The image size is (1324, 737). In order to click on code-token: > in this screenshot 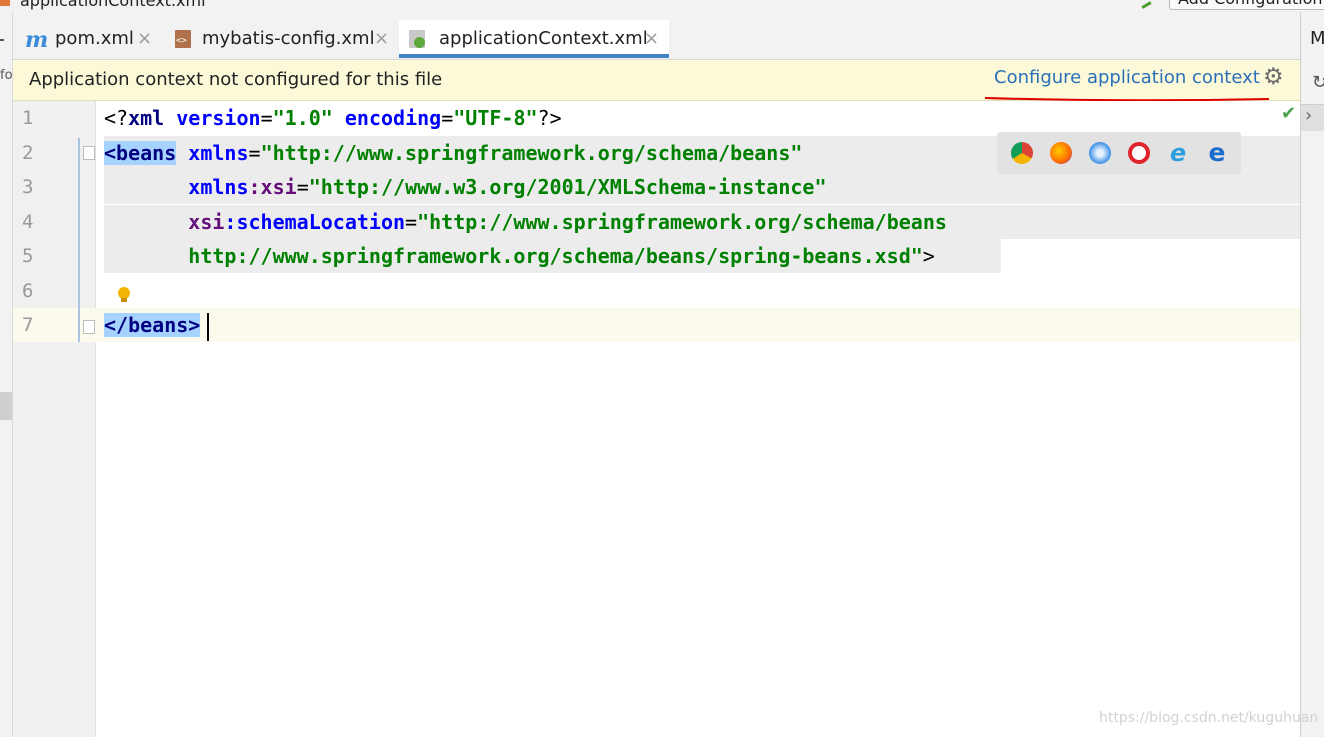, I will do `click(928, 256)`.